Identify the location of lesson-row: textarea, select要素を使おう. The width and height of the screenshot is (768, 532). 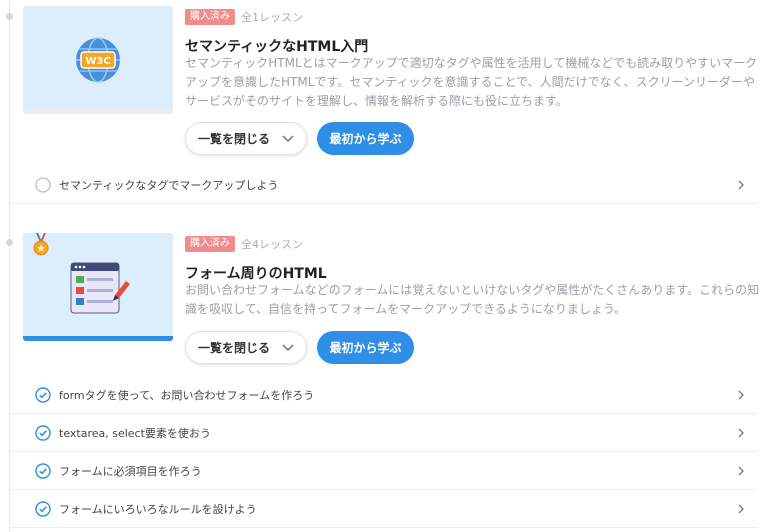
(384, 433).